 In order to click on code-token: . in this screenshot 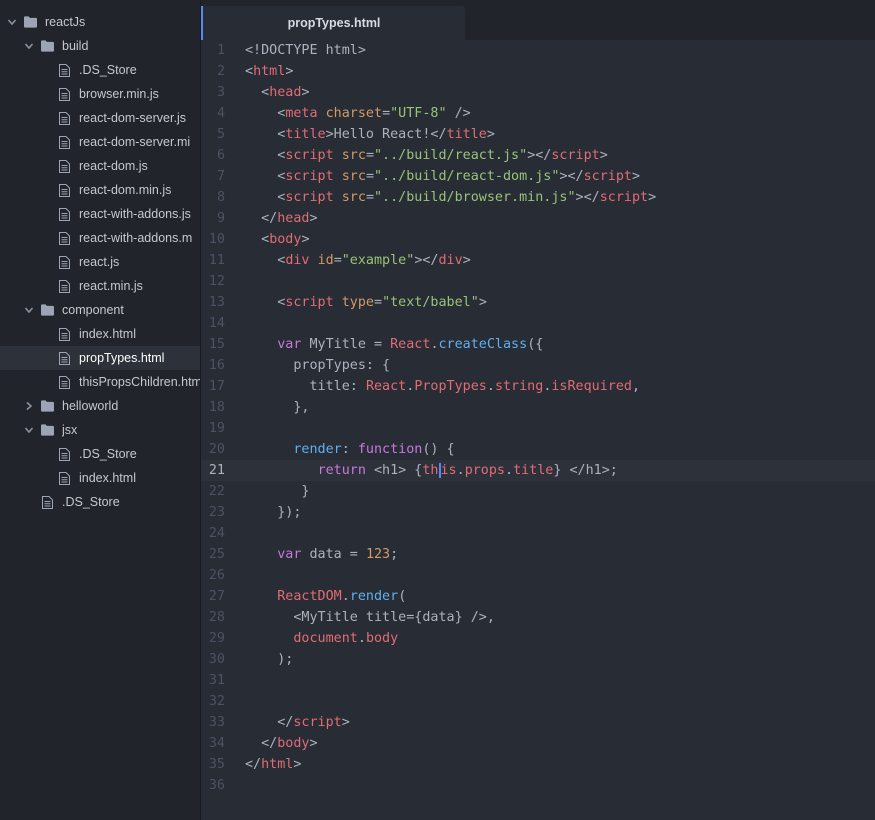, I will do `click(361, 638)`.